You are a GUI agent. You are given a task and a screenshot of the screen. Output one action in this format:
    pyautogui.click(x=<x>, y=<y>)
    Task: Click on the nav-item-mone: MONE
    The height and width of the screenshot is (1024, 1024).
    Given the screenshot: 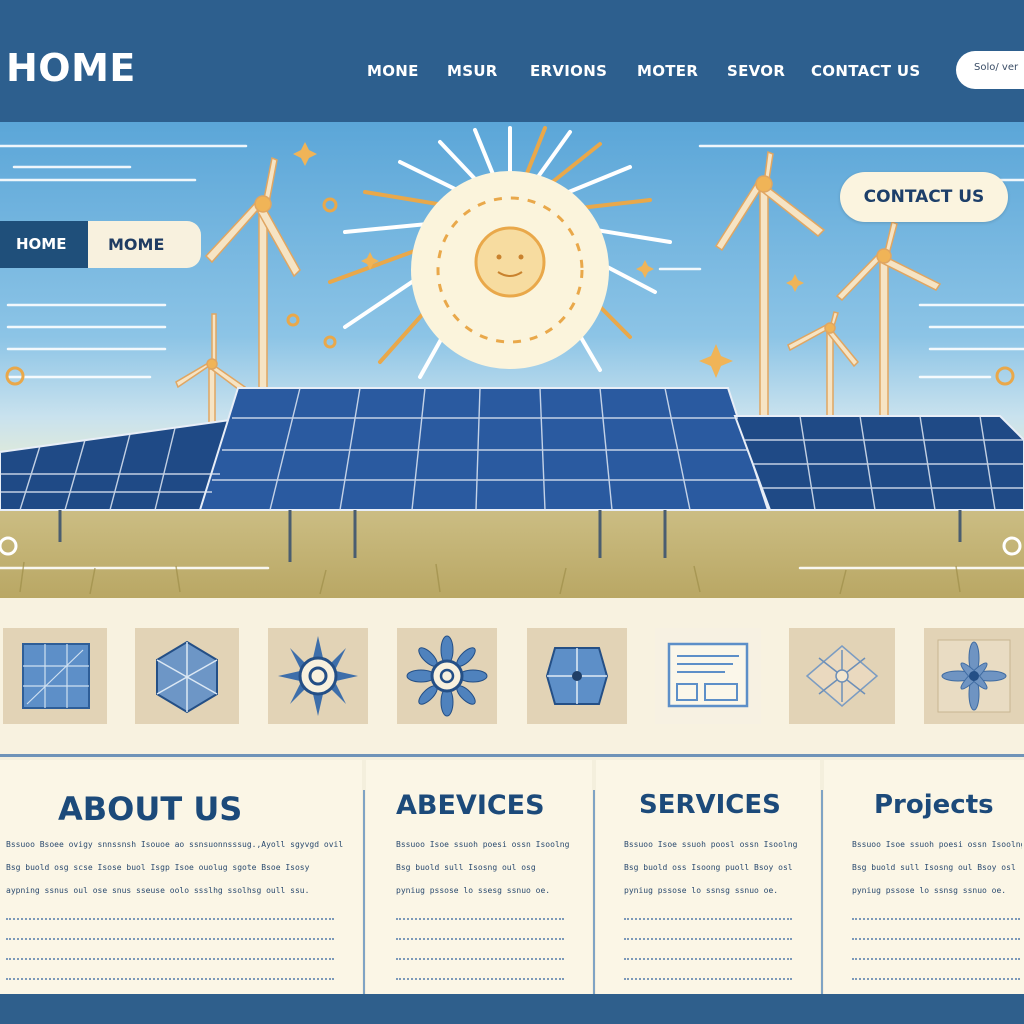 What is the action you would take?
    pyautogui.click(x=393, y=71)
    